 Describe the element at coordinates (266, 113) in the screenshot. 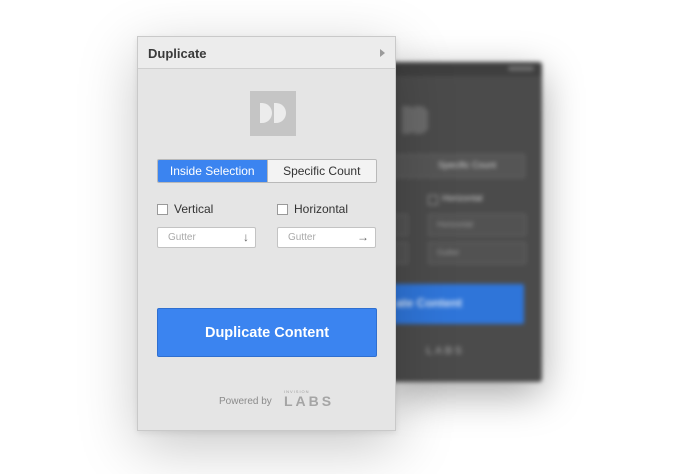

I see `logo-left-d` at that location.